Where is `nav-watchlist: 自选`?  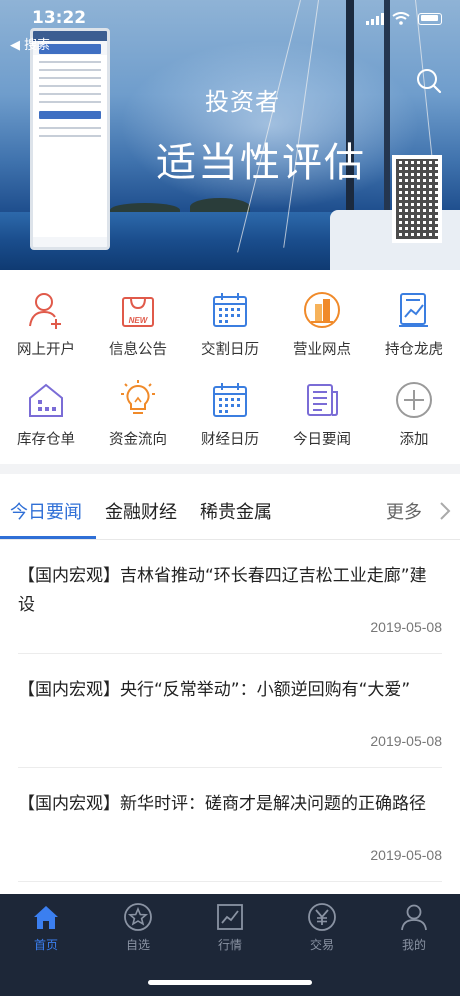 nav-watchlist: 自选 is located at coordinates (138, 927).